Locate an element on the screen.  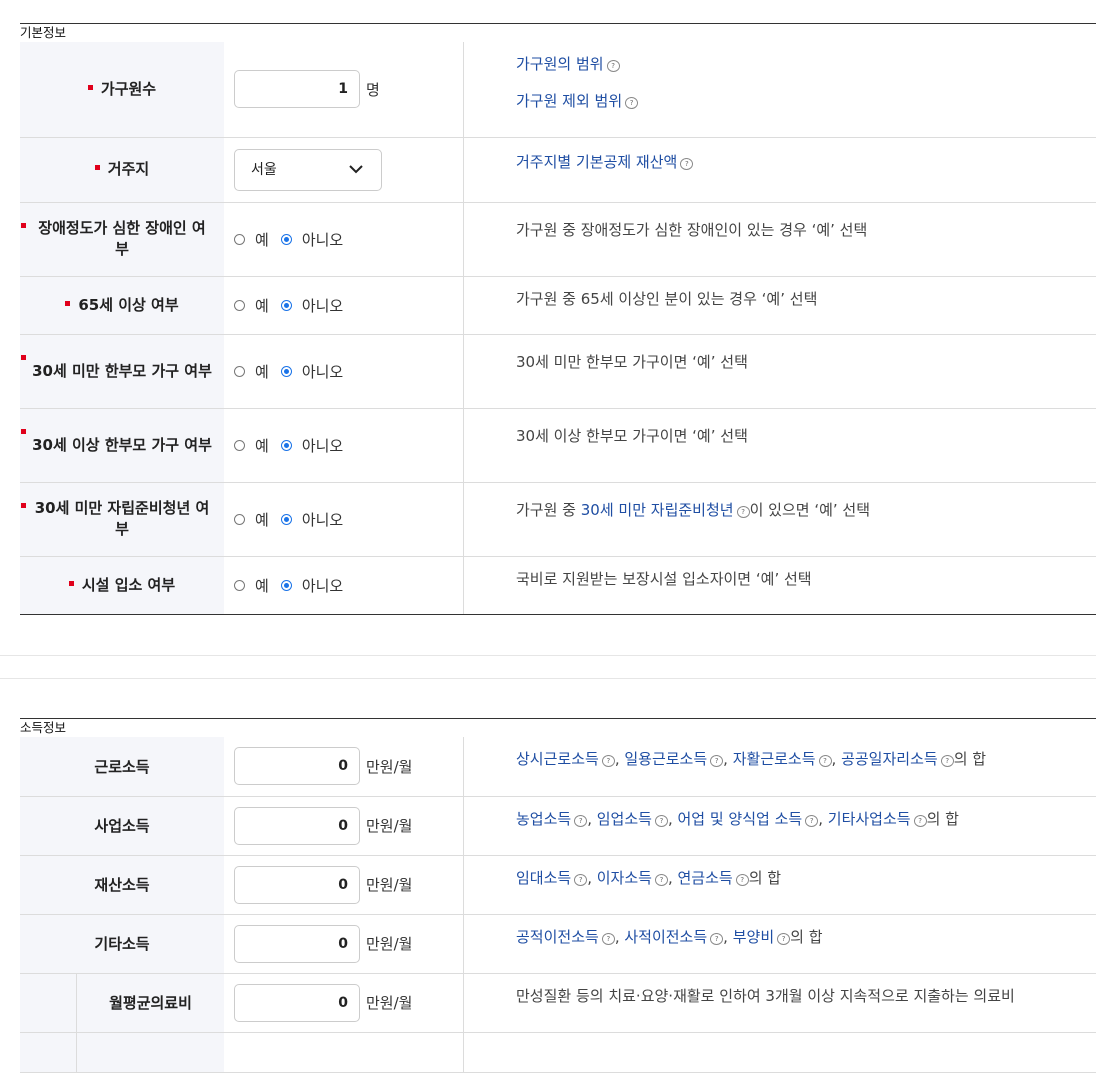
sum-suffix: 의 합 is located at coordinates (765, 878).